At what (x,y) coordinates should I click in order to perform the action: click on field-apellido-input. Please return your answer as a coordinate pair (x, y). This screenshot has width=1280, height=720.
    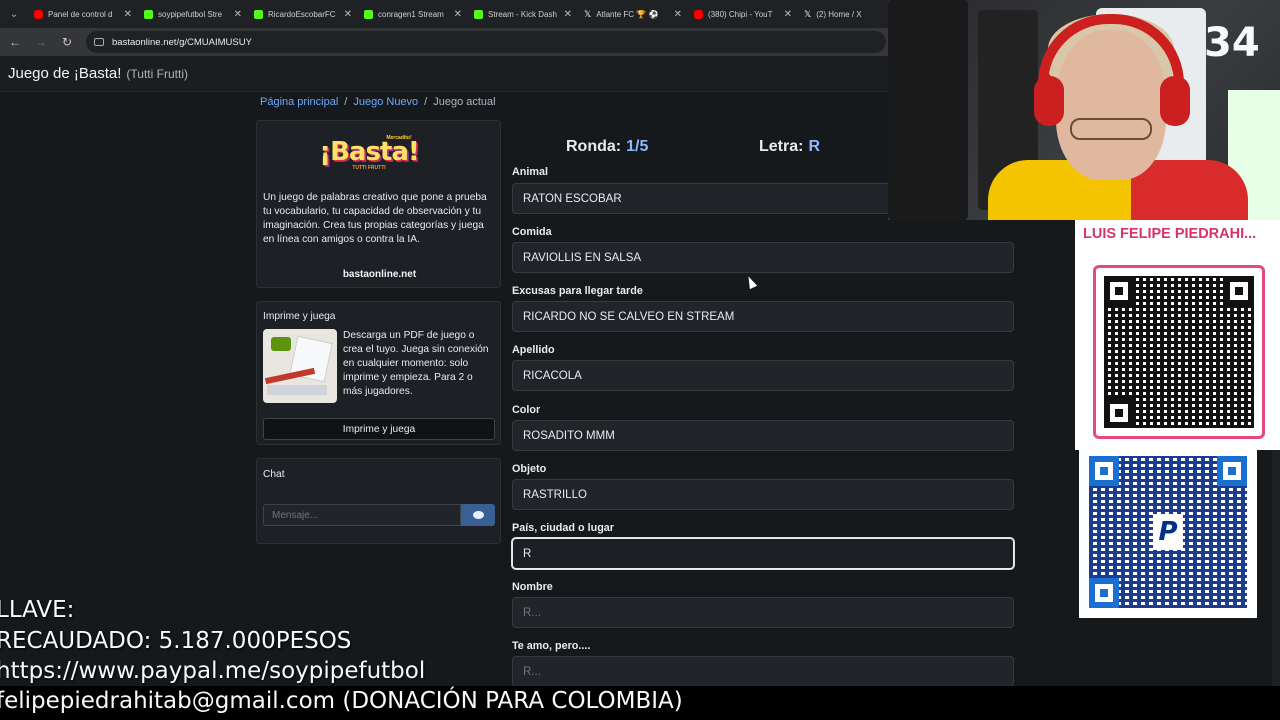
    Looking at the image, I should click on (763, 375).